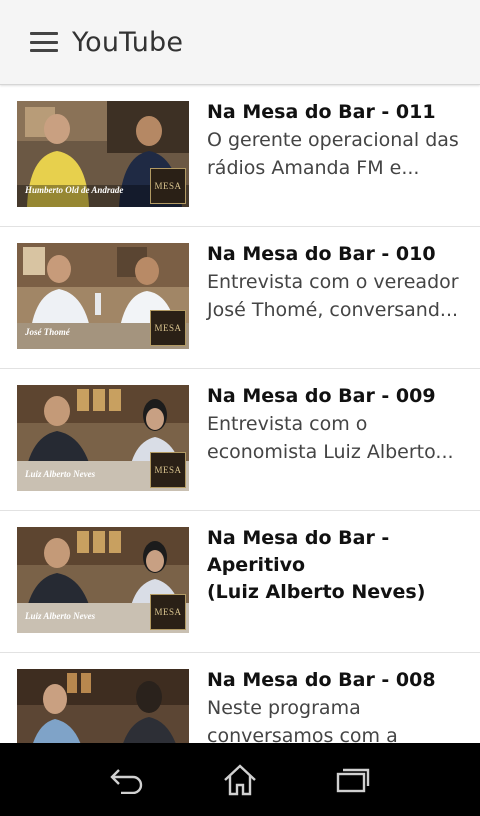  I want to click on thumbnail-caption: José Thomé, so click(47, 332).